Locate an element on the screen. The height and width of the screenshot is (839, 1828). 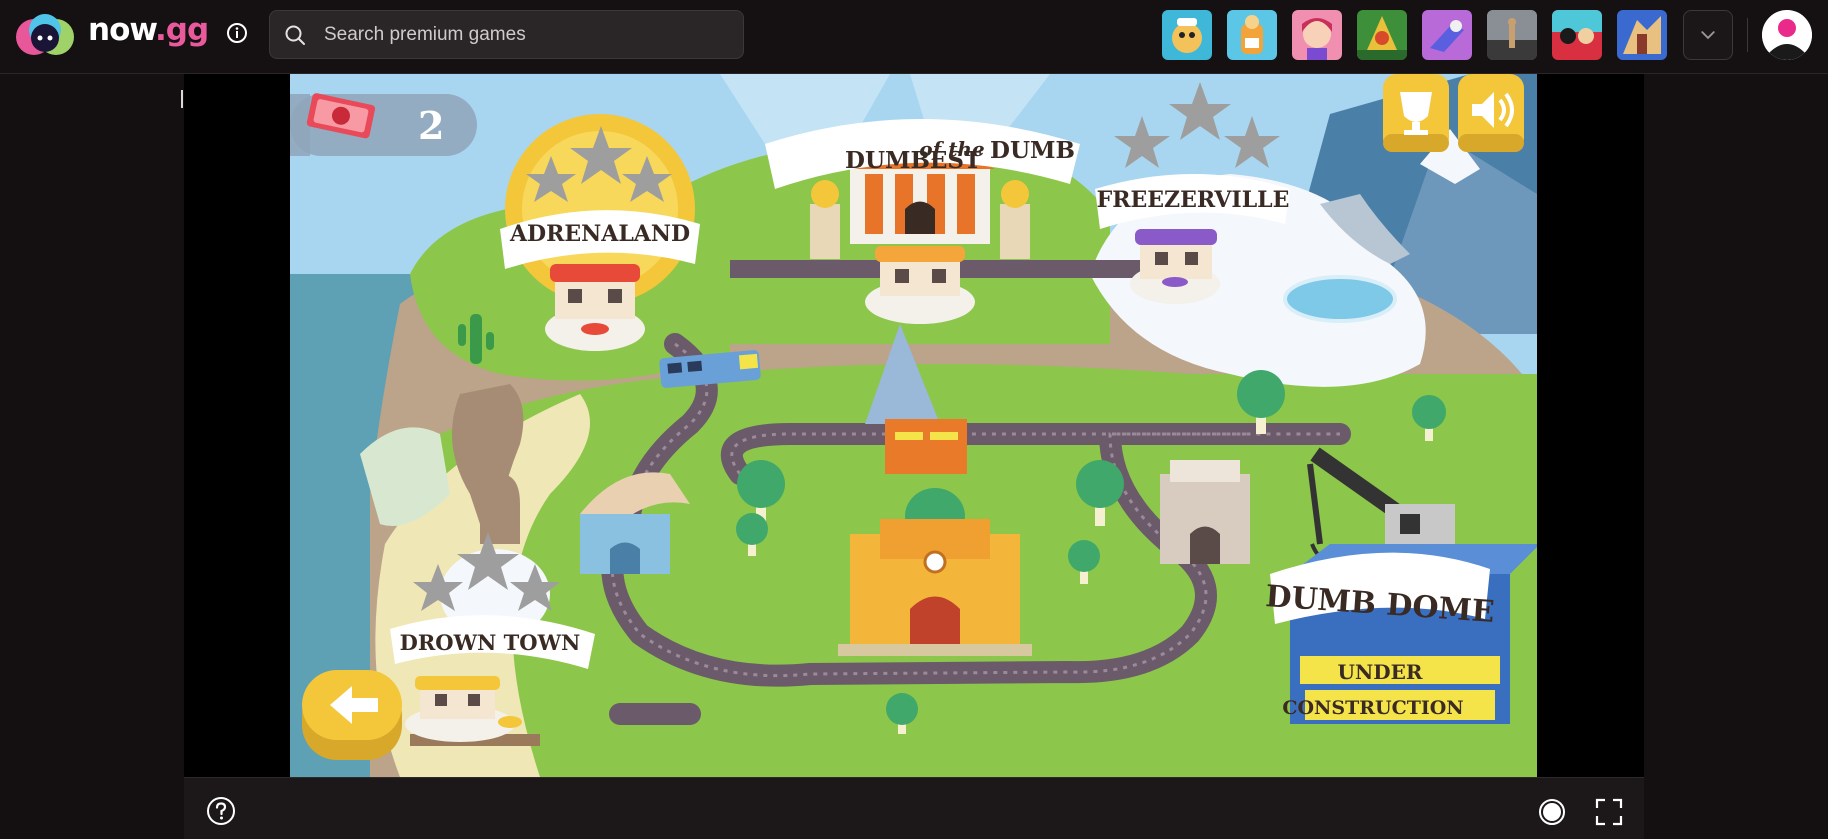
trophy-button is located at coordinates (1416, 113).